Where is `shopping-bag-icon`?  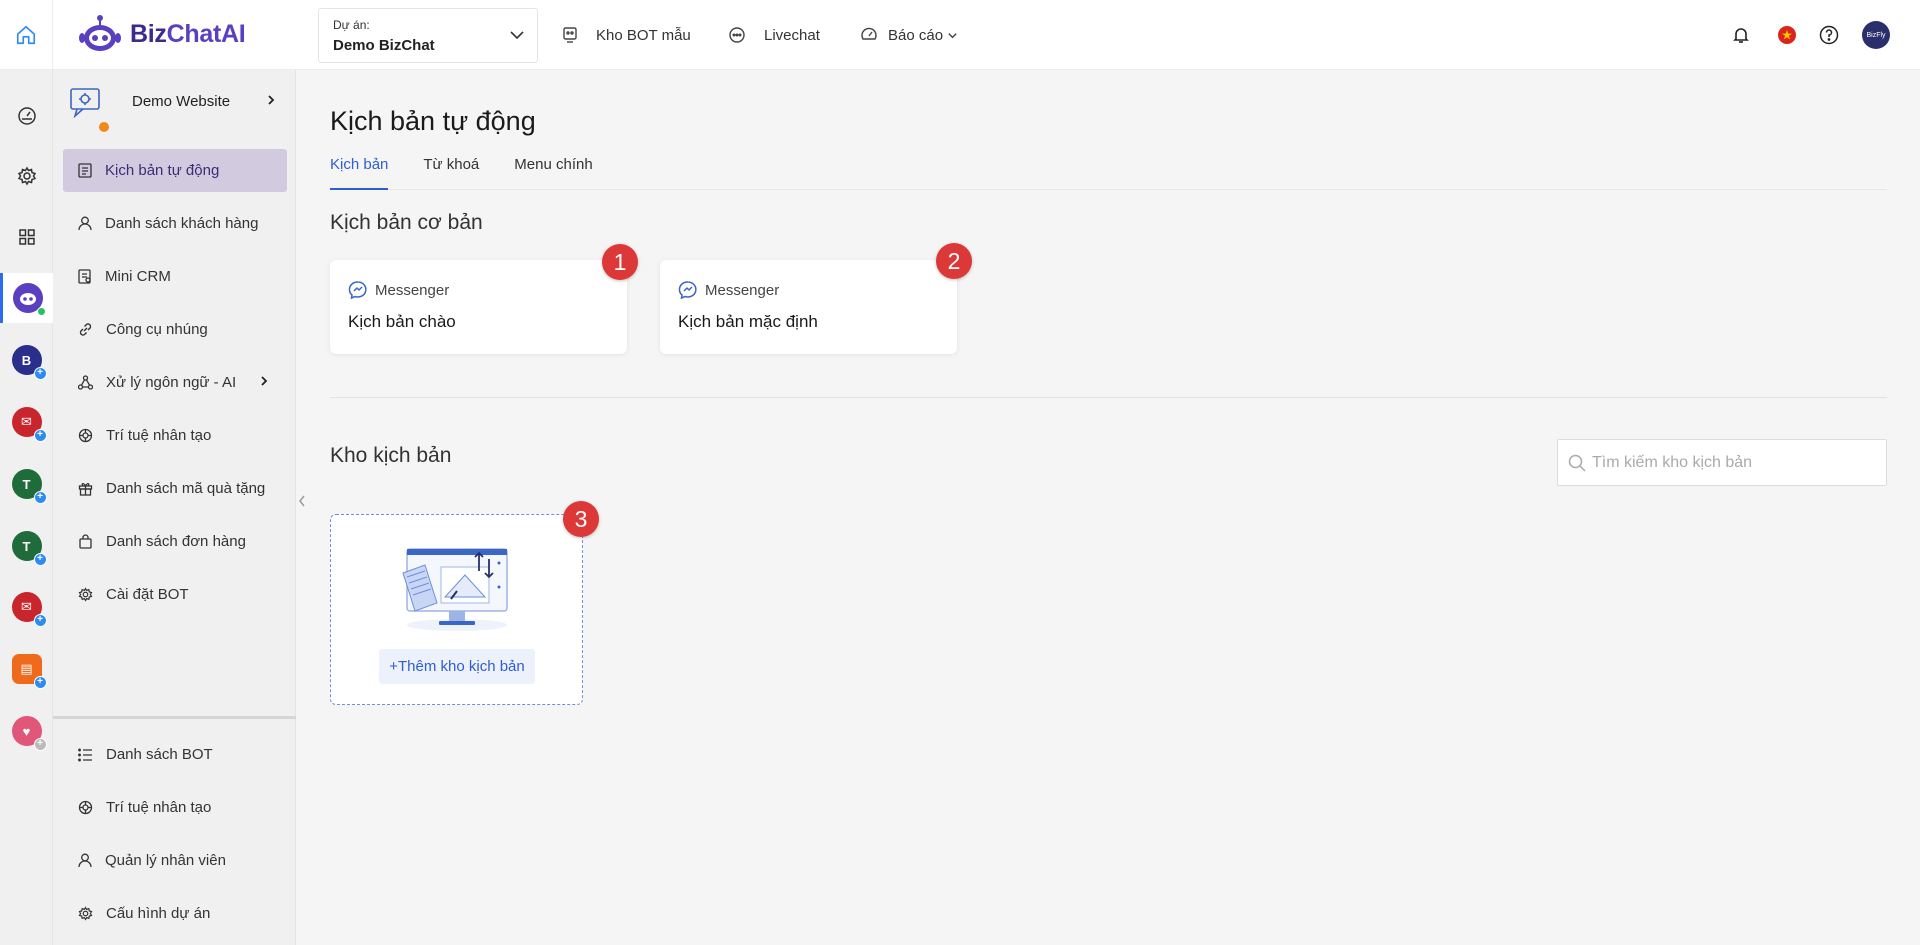 shopping-bag-icon is located at coordinates (85, 541).